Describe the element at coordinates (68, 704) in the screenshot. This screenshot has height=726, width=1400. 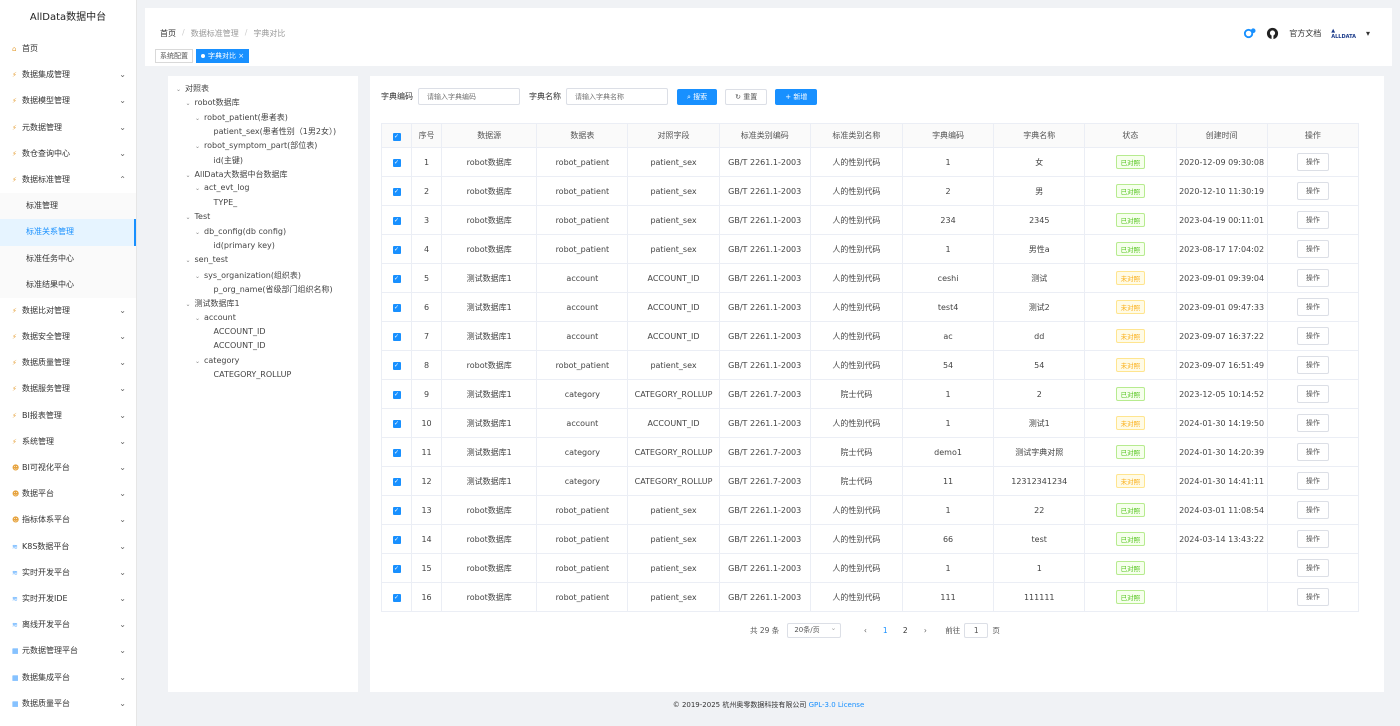
I see `sidebar-item: ▦ 数据质量平台 ⌄` at that location.